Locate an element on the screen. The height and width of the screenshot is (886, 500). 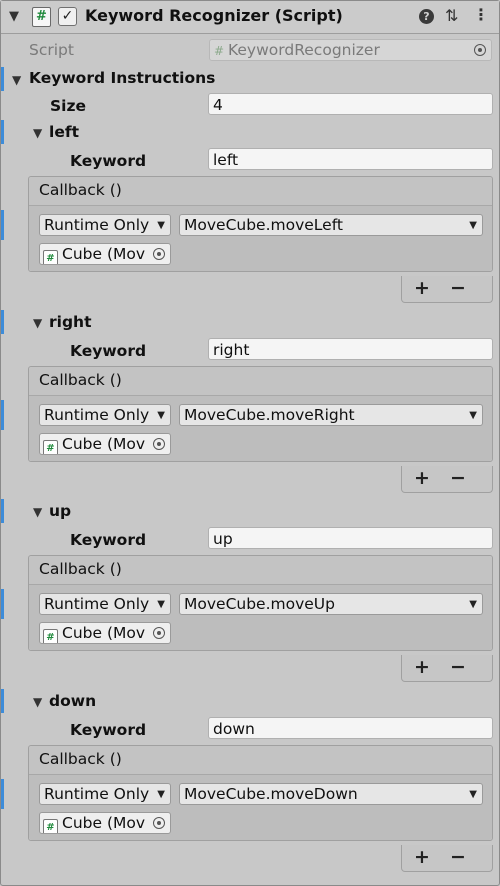
script-file-icon: # is located at coordinates (219, 51).